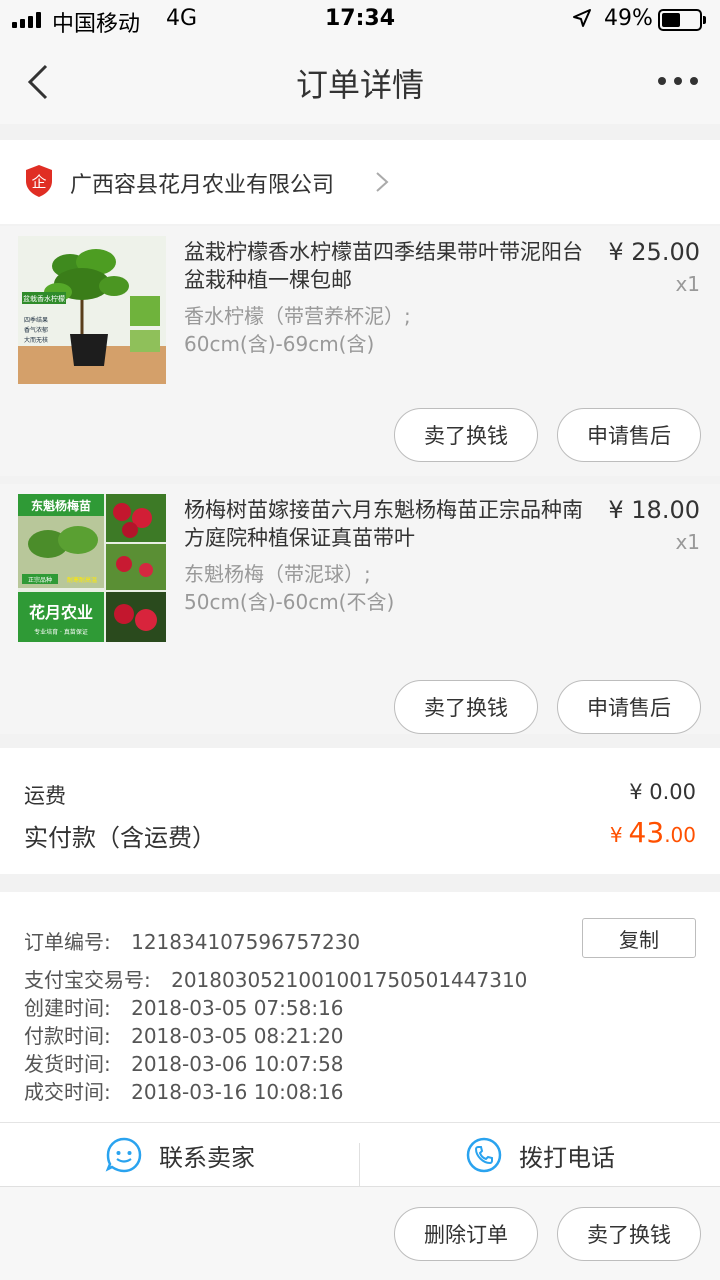 This screenshot has height=1280, width=720. Describe the element at coordinates (639, 938) in the screenshot. I see `copy-button: 复制` at that location.